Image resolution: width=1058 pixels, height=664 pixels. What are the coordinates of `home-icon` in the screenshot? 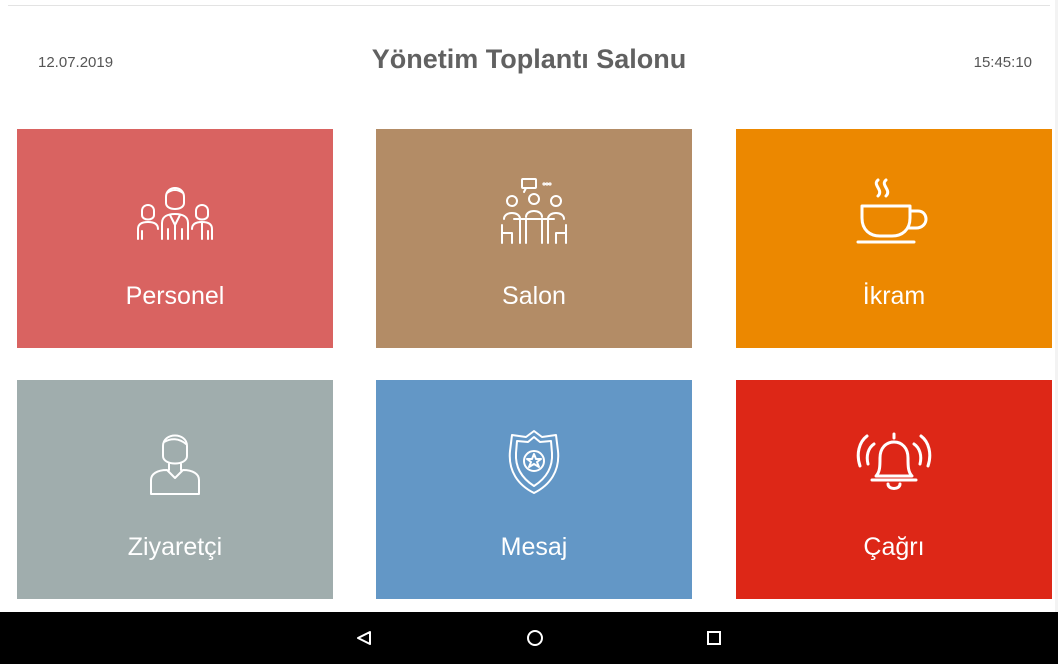 It's located at (535, 638).